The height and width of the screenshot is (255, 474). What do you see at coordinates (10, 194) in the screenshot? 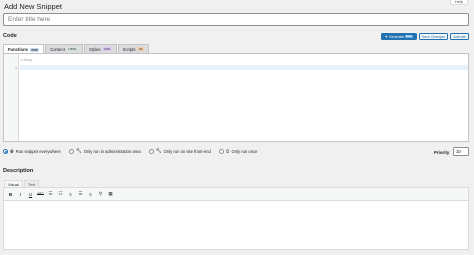
I see `bold-icon: B` at bounding box center [10, 194].